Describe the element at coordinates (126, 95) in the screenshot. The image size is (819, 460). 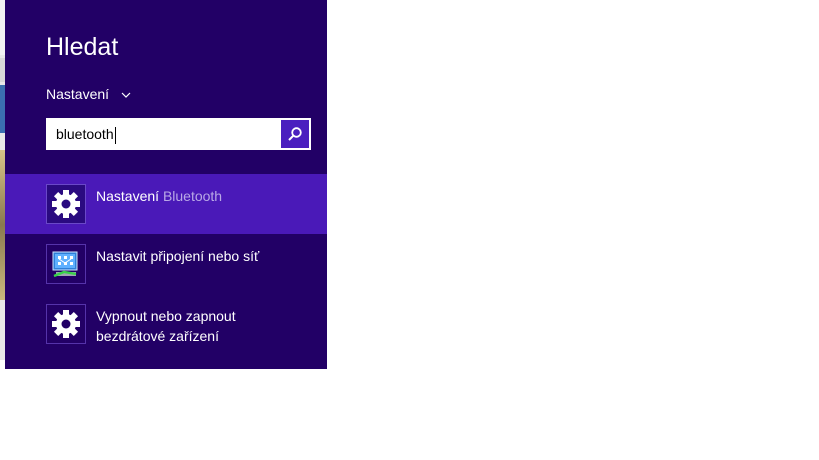
I see `chevron-down-icon` at that location.